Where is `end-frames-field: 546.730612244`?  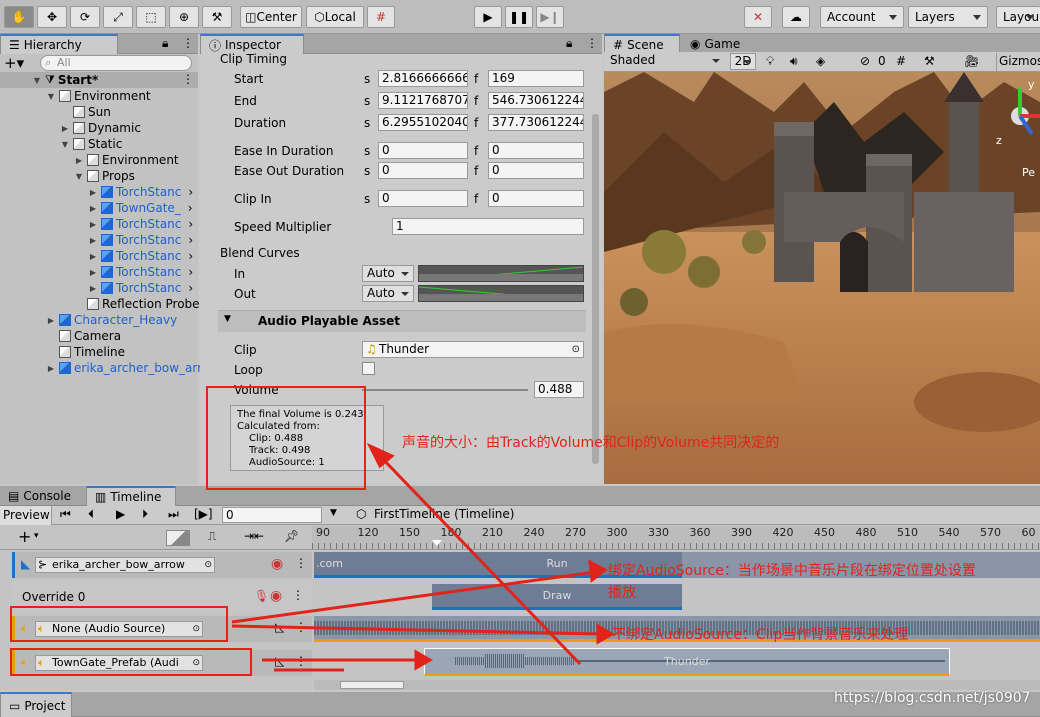 end-frames-field: 546.730612244 is located at coordinates (536, 100).